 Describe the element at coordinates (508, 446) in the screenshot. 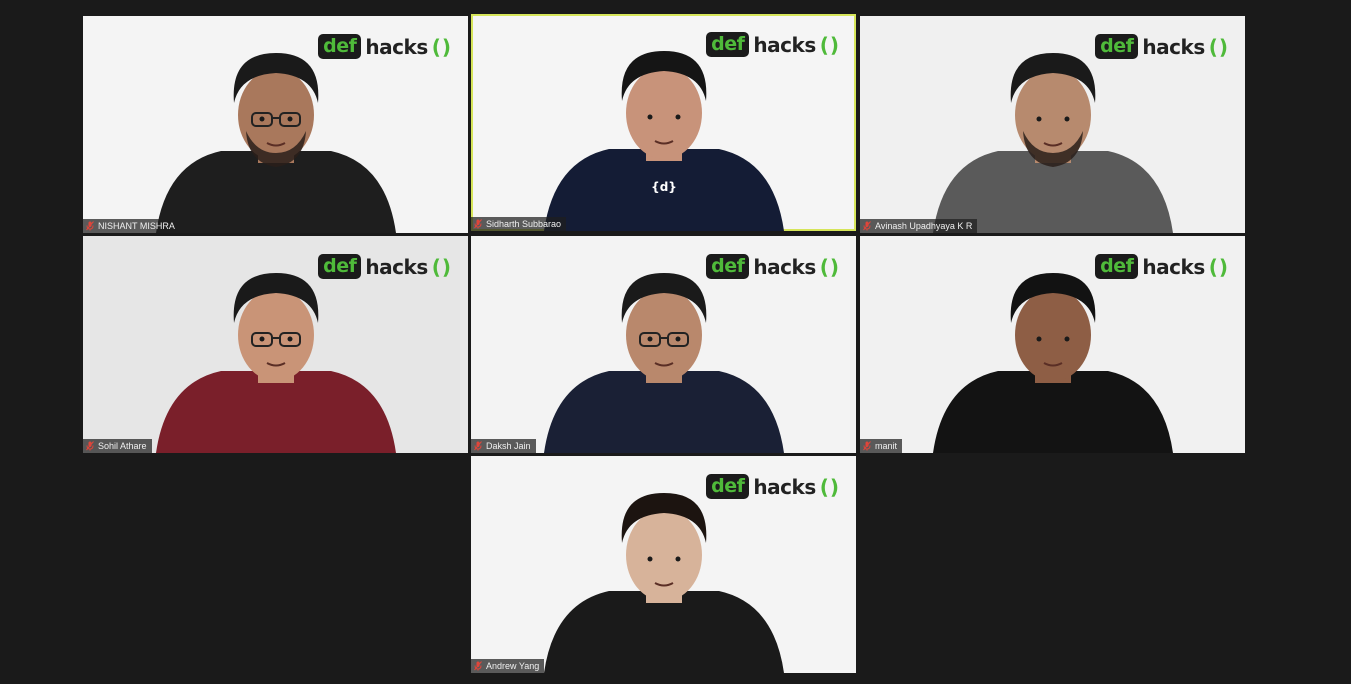

I see `participant-name: Daksh Jain` at that location.